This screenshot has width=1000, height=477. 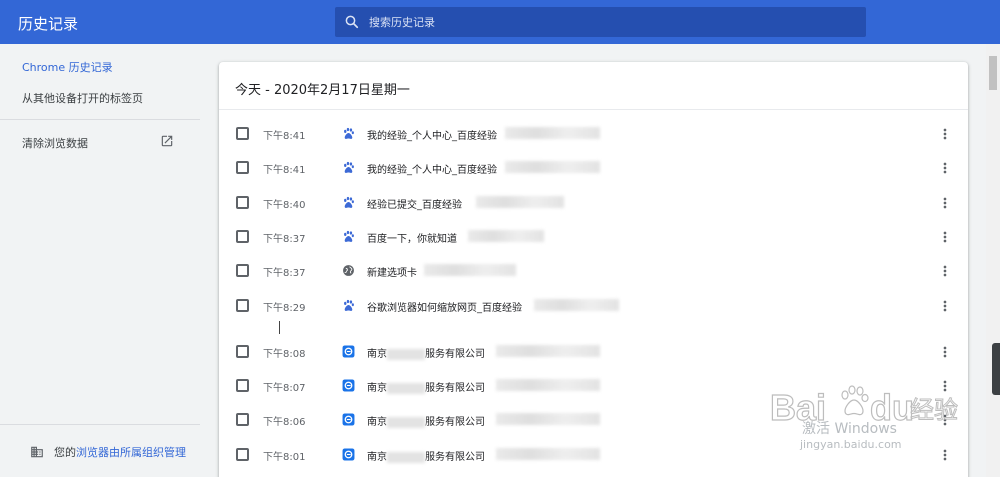 I want to click on entry-title-link: 新建选项卡, so click(x=392, y=271).